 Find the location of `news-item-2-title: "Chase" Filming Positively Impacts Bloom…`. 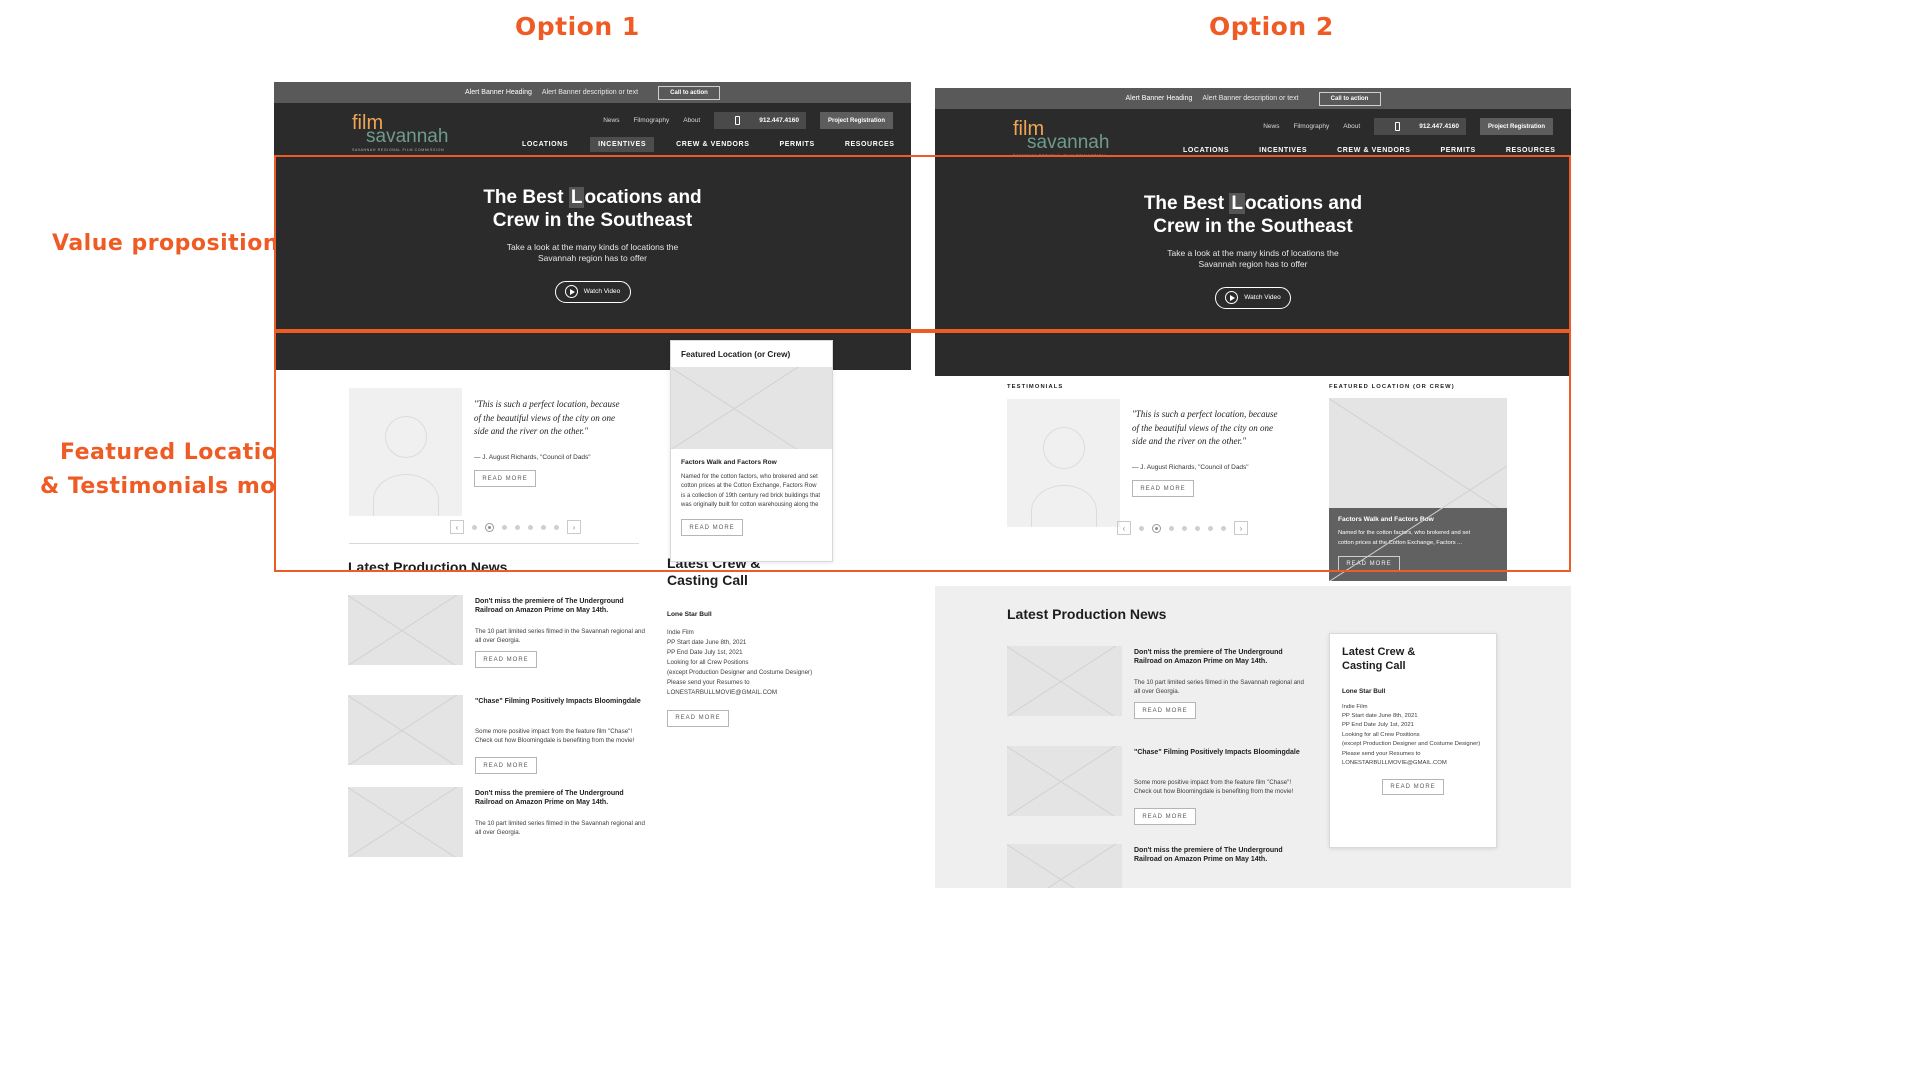

news-item-2-title: "Chase" Filming Positively Impacts Bloom… is located at coordinates (562, 701).